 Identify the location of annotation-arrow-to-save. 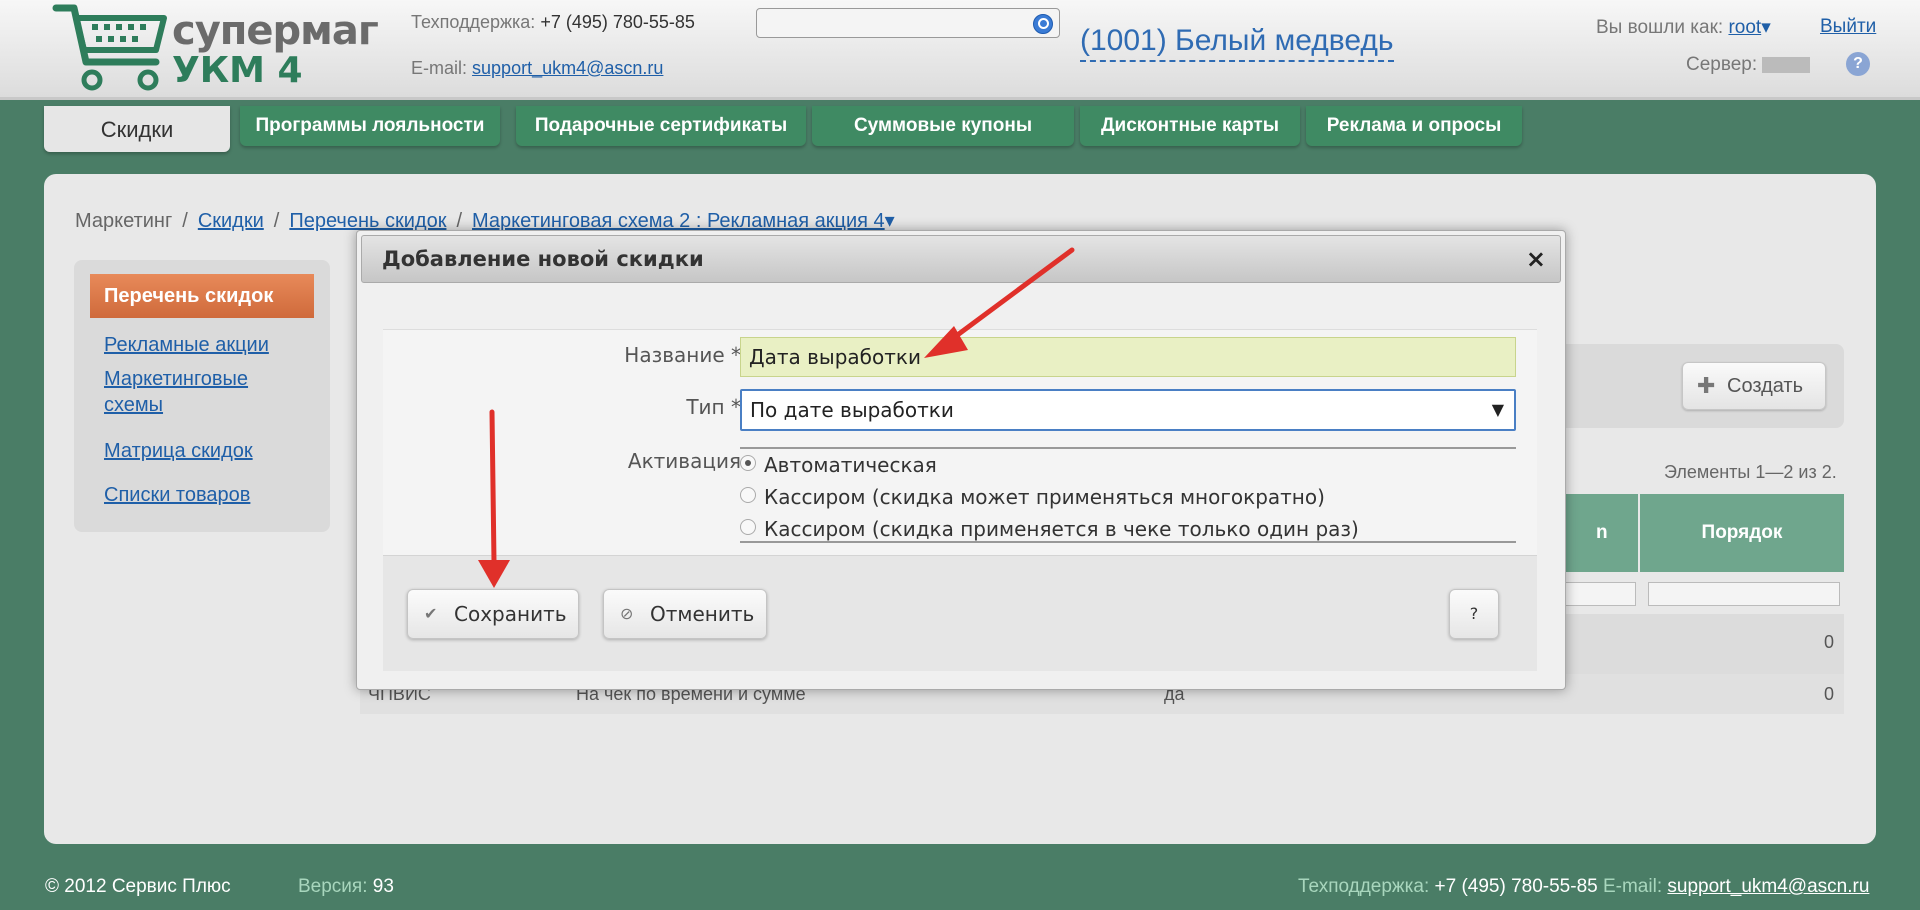
(494, 498).